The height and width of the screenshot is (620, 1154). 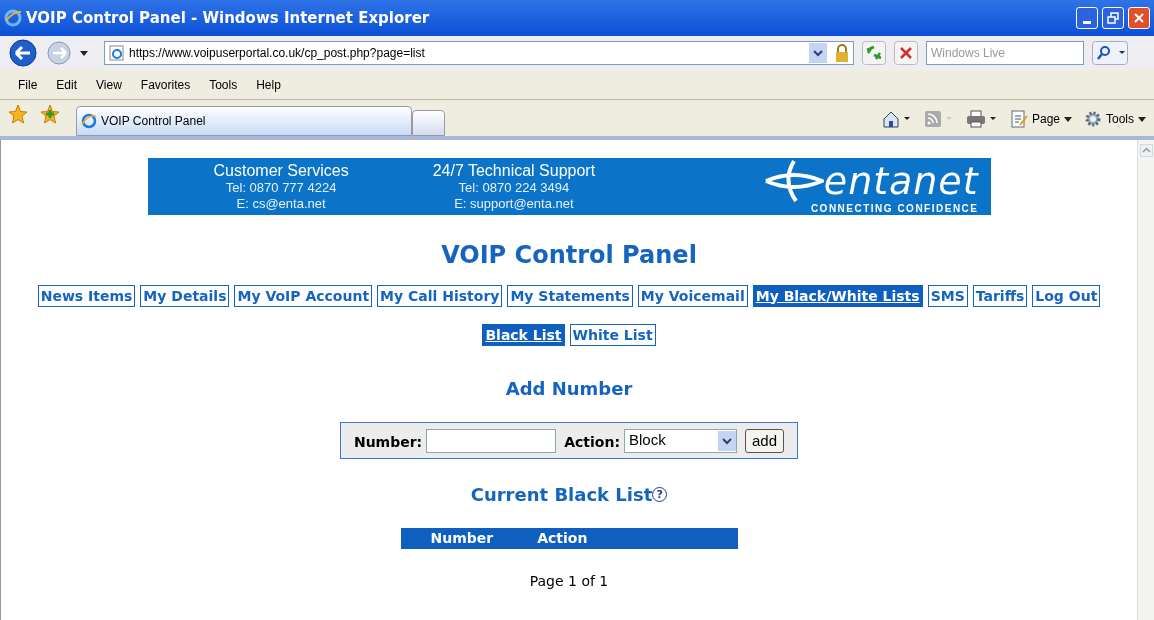 I want to click on close-icon, so click(x=1139, y=18).